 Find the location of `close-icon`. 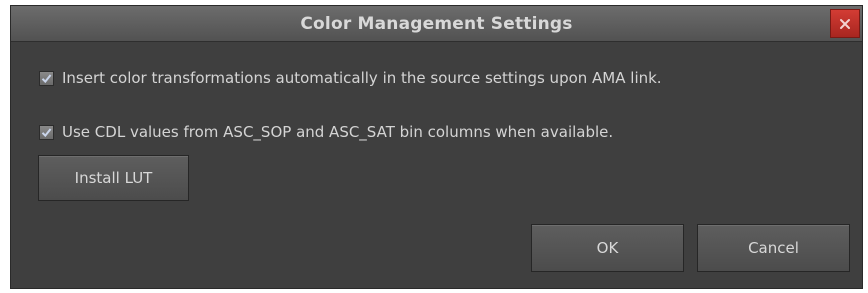

close-icon is located at coordinates (845, 23).